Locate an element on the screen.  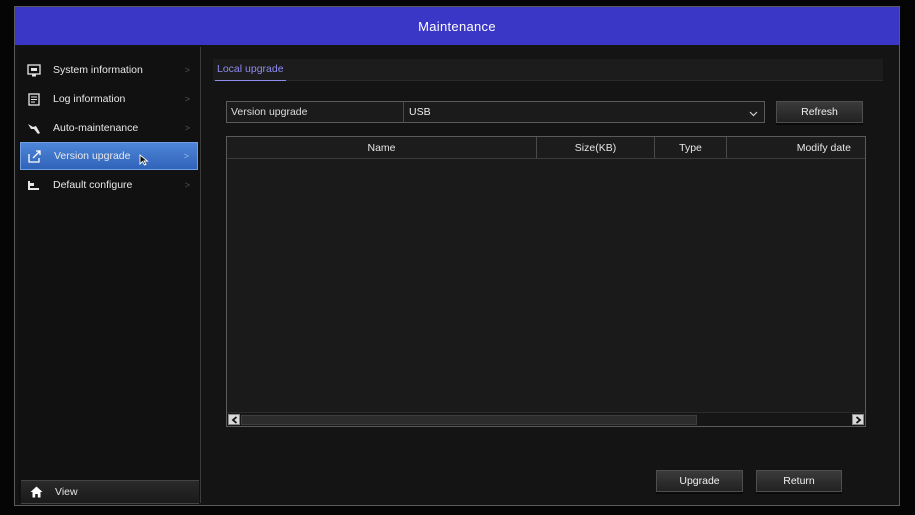
chevron-right-icon is located at coordinates (858, 419).